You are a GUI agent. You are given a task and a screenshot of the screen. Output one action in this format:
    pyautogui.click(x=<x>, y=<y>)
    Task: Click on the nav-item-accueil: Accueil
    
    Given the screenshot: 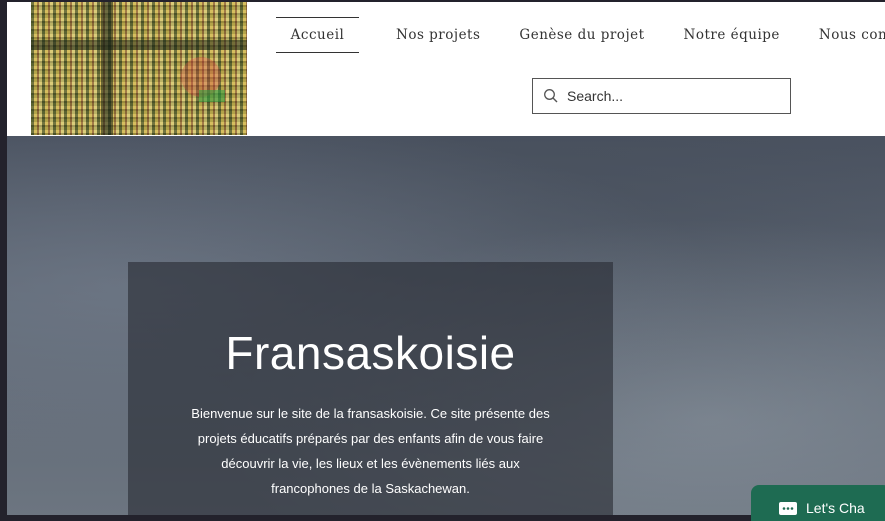 What is the action you would take?
    pyautogui.click(x=317, y=35)
    